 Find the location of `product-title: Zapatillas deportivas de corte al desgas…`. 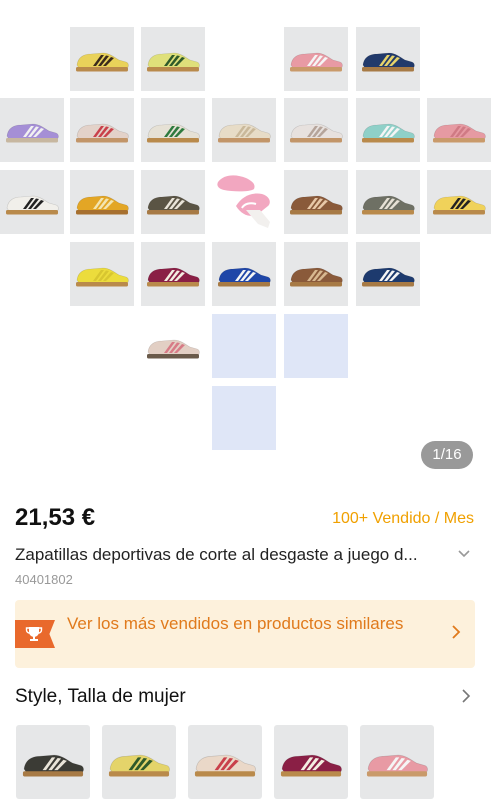

product-title: Zapatillas deportivas de corte al desgas… is located at coordinates (232, 555).